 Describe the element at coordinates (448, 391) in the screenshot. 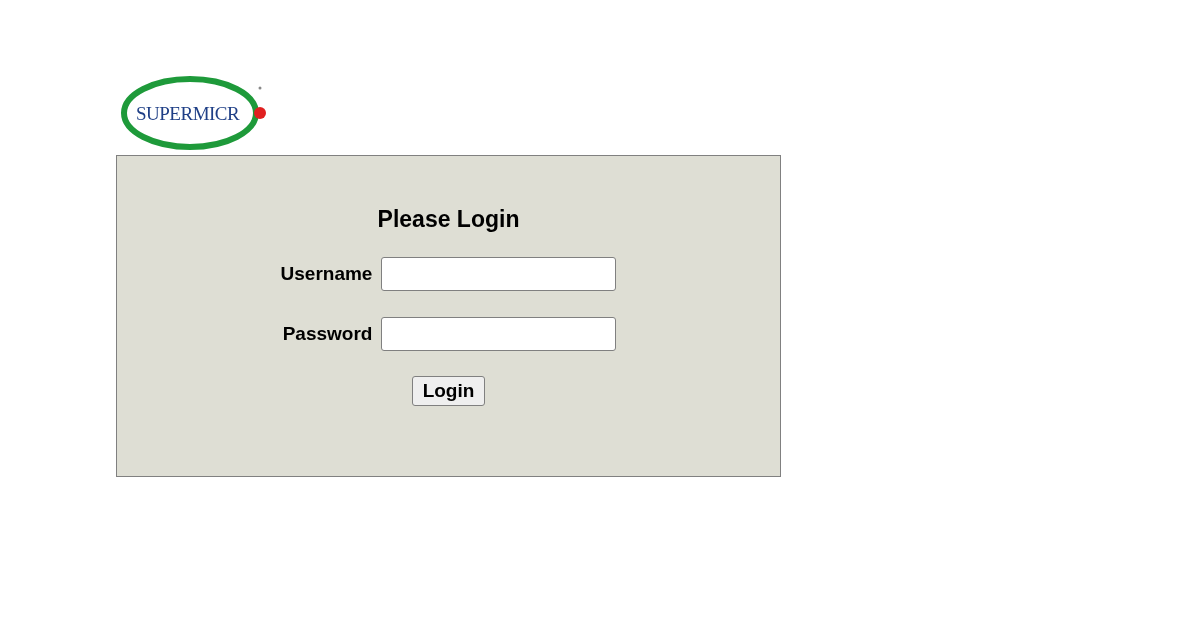

I see `login-button: Login` at that location.